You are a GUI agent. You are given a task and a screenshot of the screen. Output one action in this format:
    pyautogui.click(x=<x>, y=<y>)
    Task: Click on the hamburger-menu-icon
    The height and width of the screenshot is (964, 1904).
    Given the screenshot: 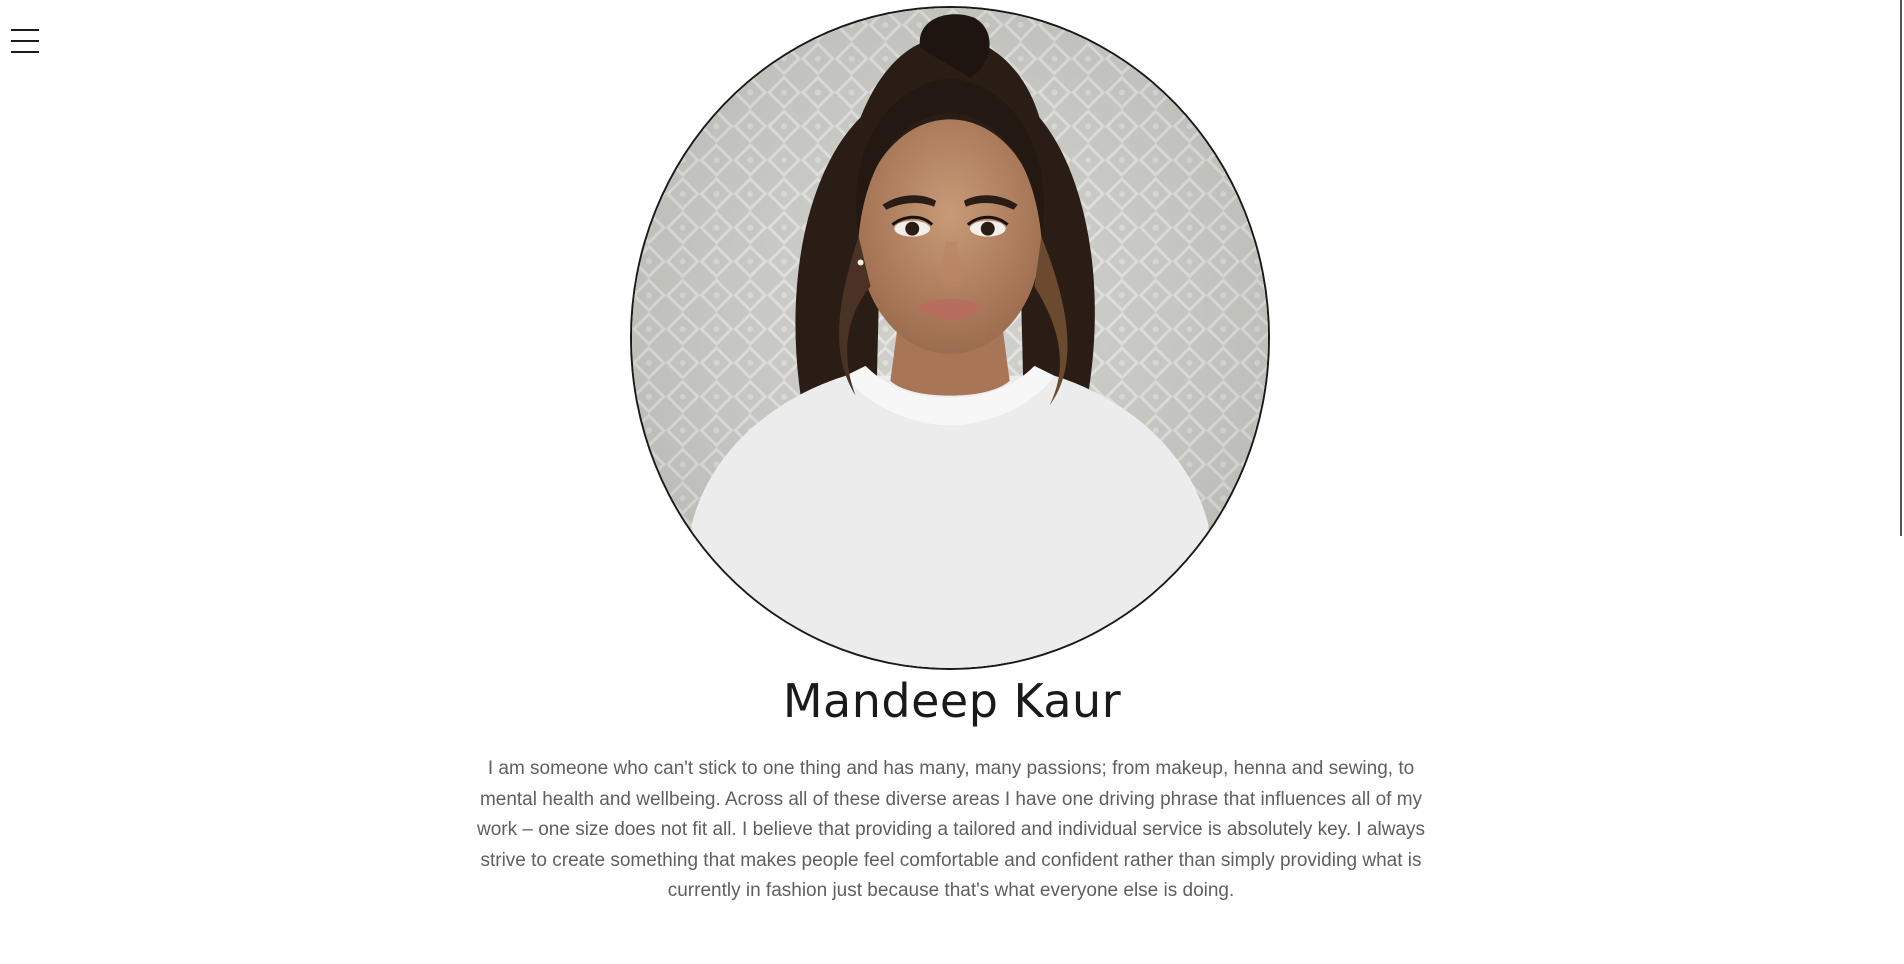 What is the action you would take?
    pyautogui.click(x=25, y=41)
    